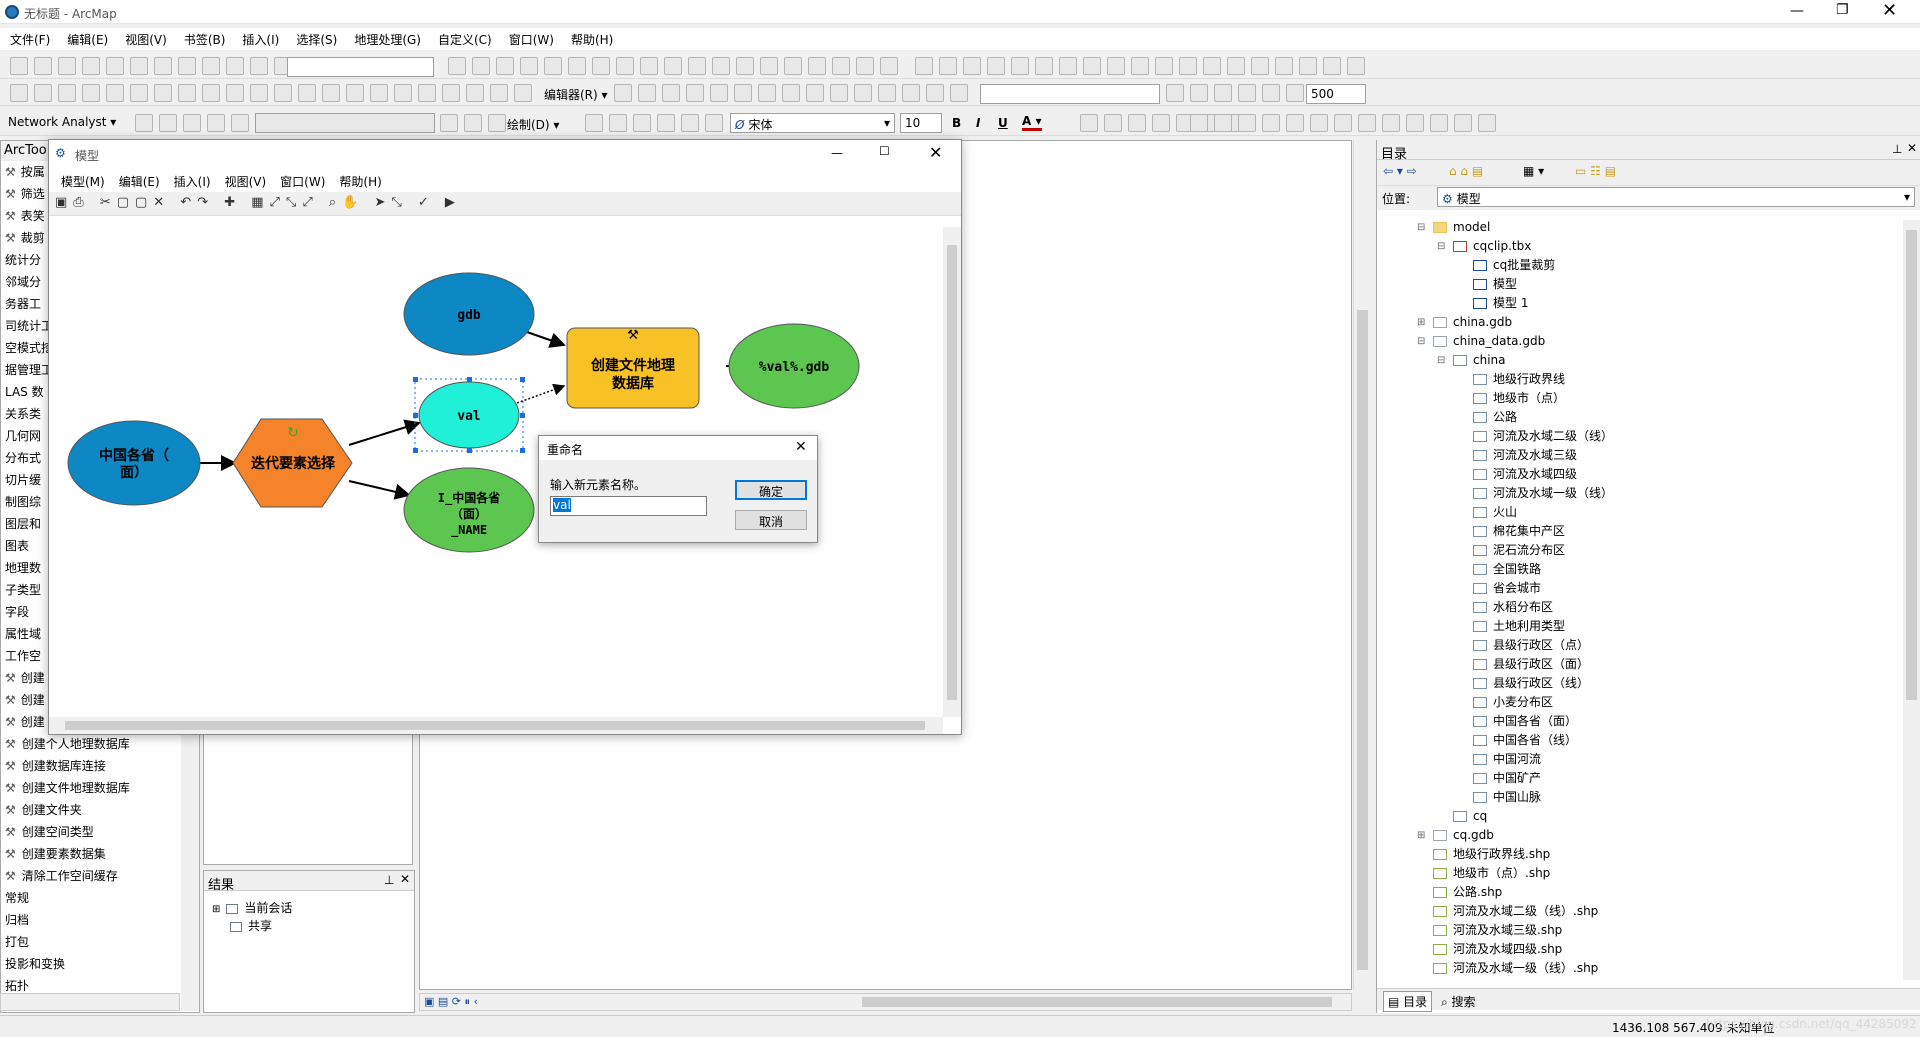 This screenshot has width=1920, height=1037. I want to click on catalog-tree-item: 县级行政区（线）, so click(1637, 683).